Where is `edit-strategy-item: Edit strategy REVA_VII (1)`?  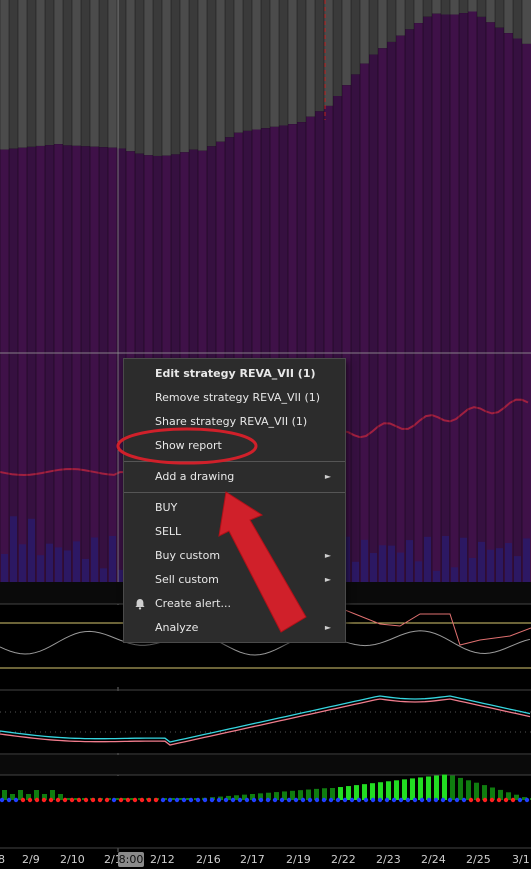 edit-strategy-item: Edit strategy REVA_VII (1) is located at coordinates (234, 374).